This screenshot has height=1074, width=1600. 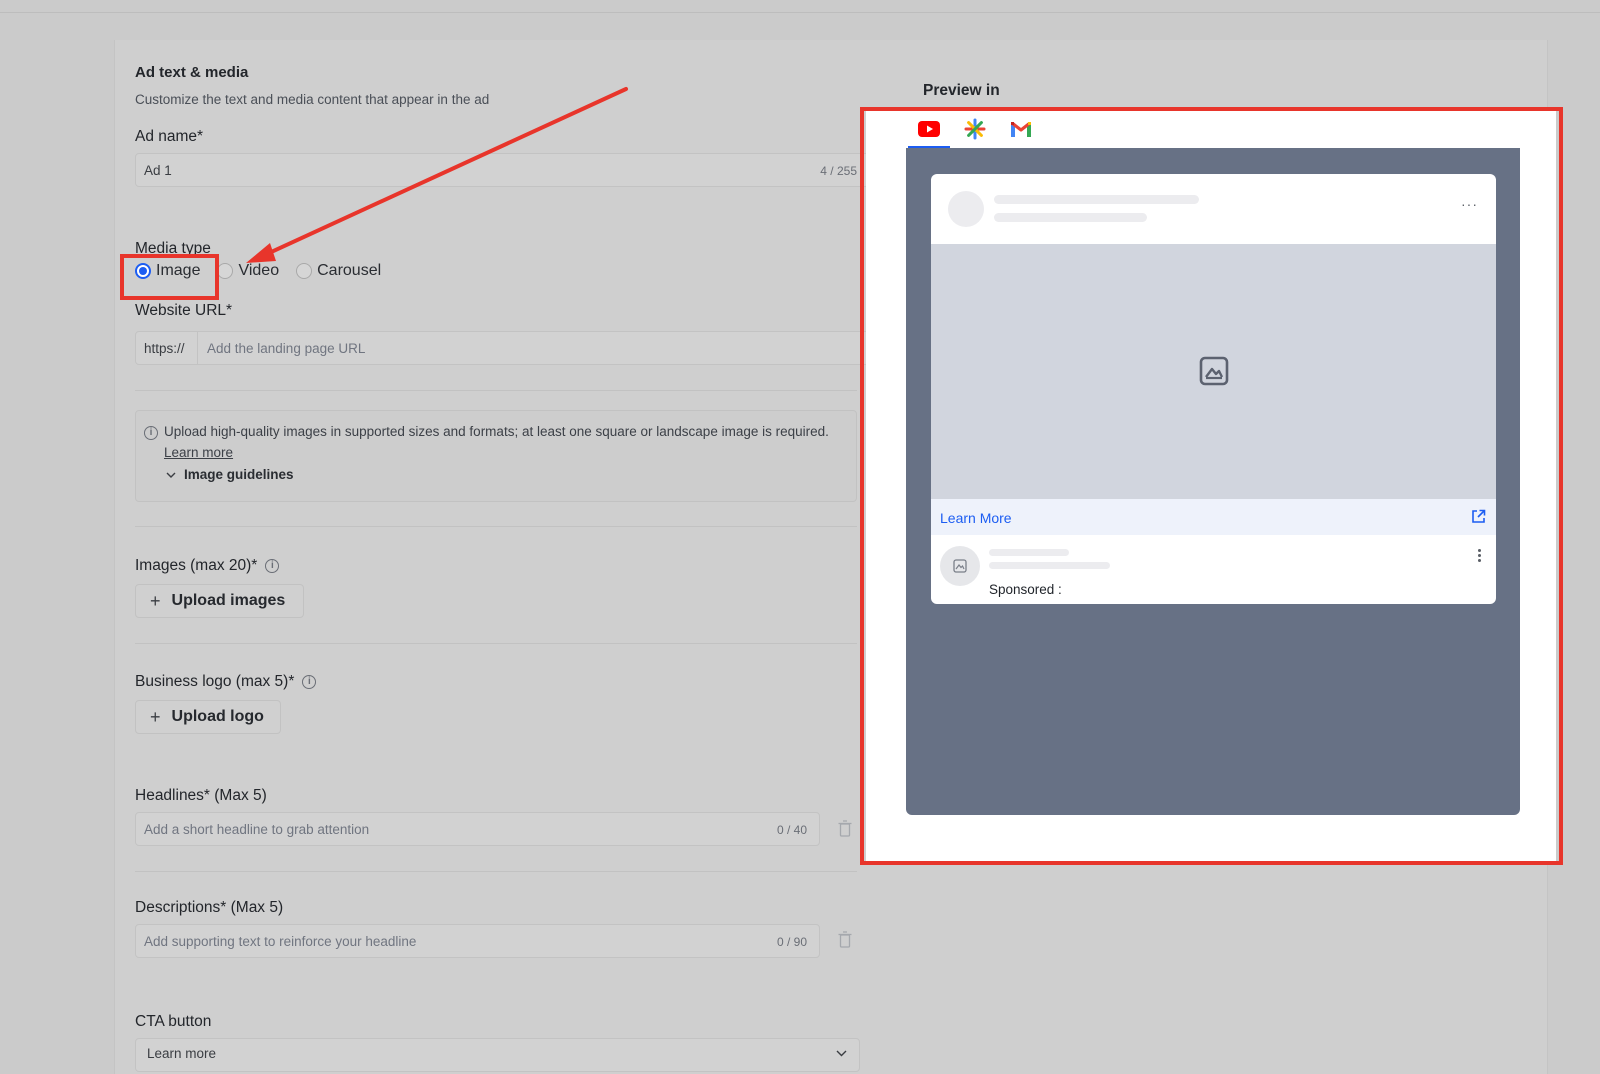 What do you see at coordinates (209, 907) in the screenshot?
I see `descriptions-label: Descriptions* (Max 5)` at bounding box center [209, 907].